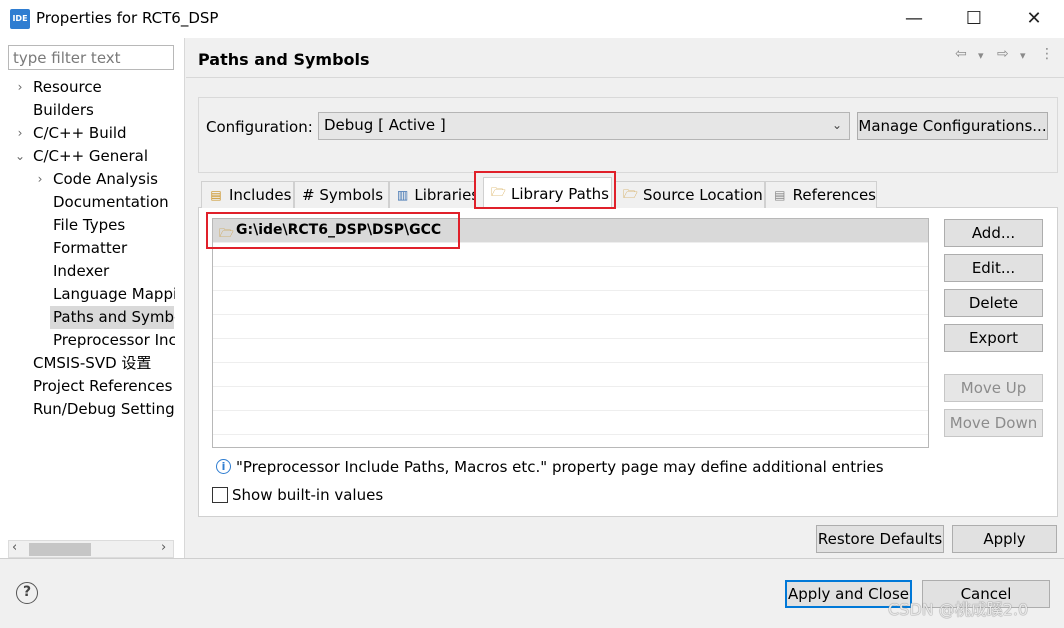 The width and height of the screenshot is (1064, 628). Describe the element at coordinates (81, 271) in the screenshot. I see `tree-item-label: Indexer` at that location.